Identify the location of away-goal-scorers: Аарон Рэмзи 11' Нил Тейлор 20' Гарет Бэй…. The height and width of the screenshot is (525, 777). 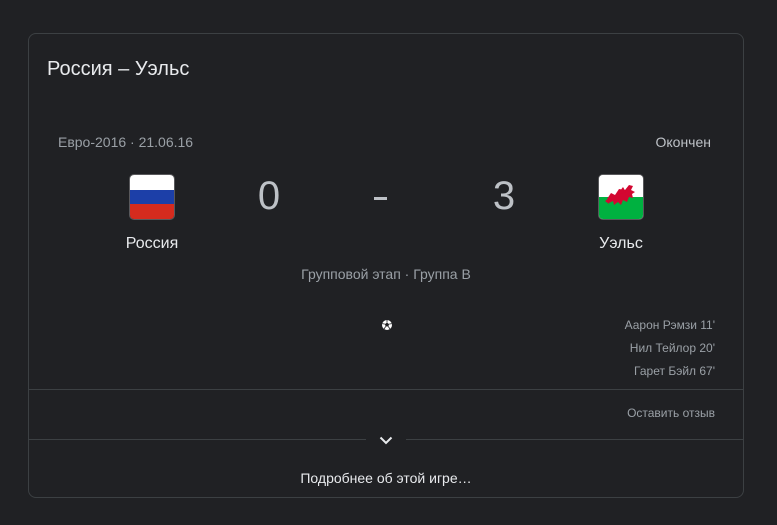
(670, 352).